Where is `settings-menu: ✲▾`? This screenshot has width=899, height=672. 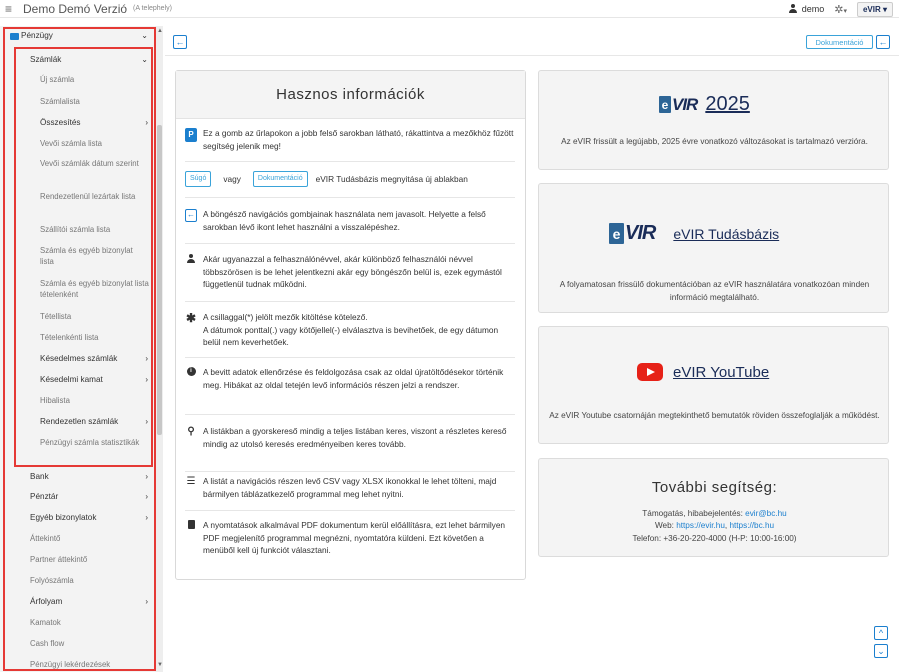
settings-menu: ✲▾ is located at coordinates (840, 9).